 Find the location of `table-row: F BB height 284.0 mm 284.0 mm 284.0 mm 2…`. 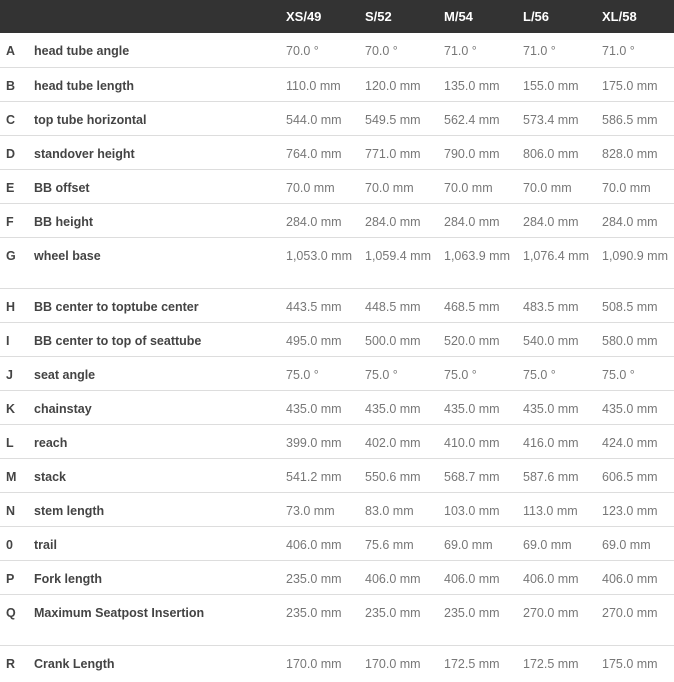

table-row: F BB height 284.0 mm 284.0 mm 284.0 mm 2… is located at coordinates (337, 220).